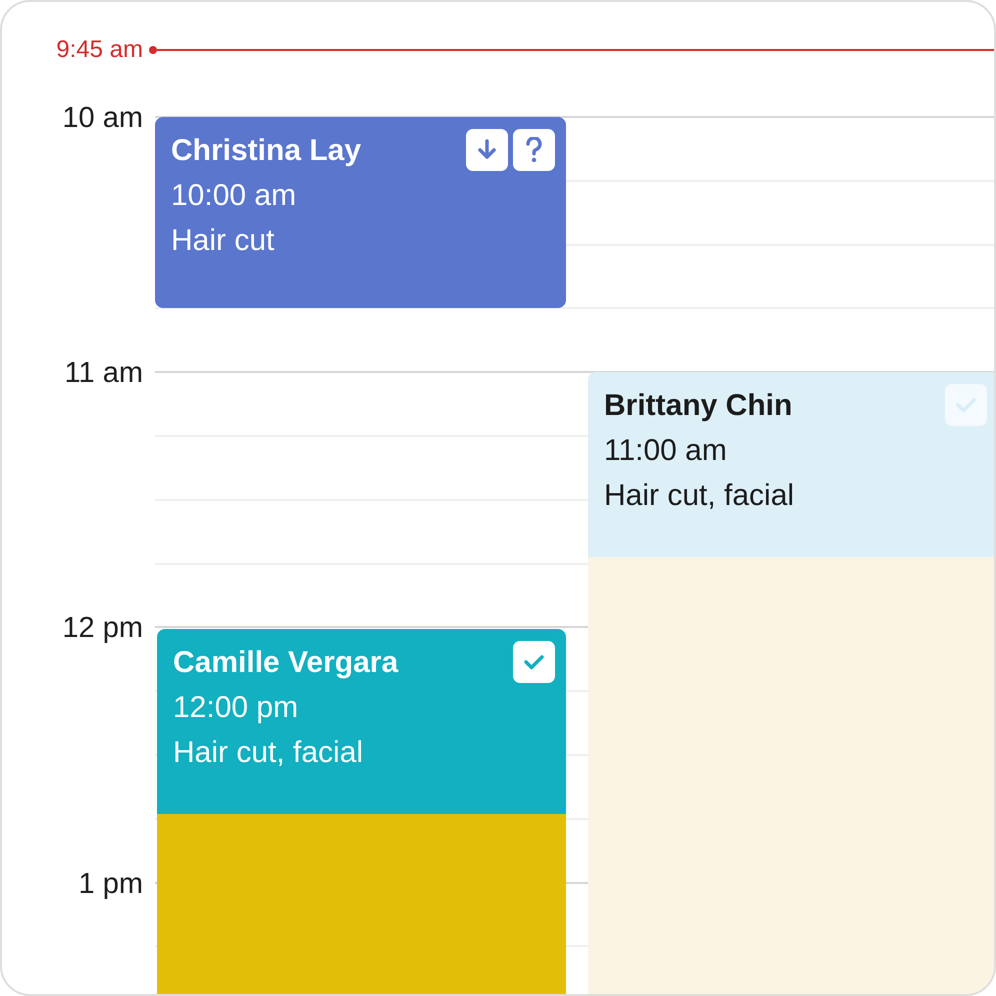 The image size is (996, 996). I want to click on current-time-label: 9:45 am, so click(99, 50).